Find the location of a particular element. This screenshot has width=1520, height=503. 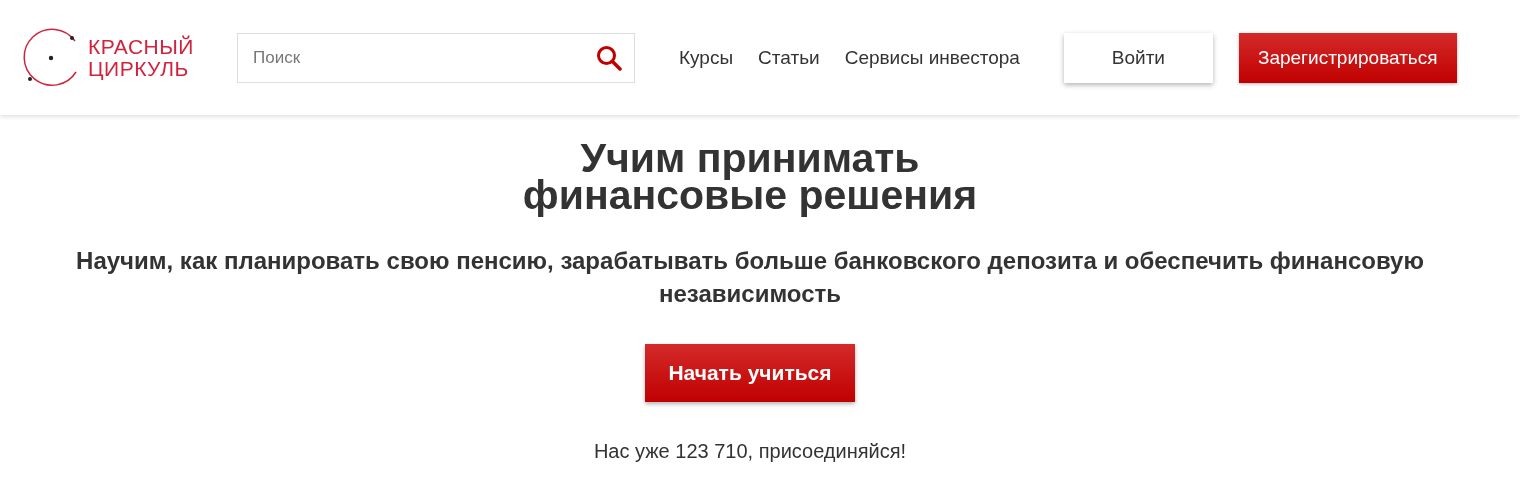

login-button: Войти is located at coordinates (1138, 57).